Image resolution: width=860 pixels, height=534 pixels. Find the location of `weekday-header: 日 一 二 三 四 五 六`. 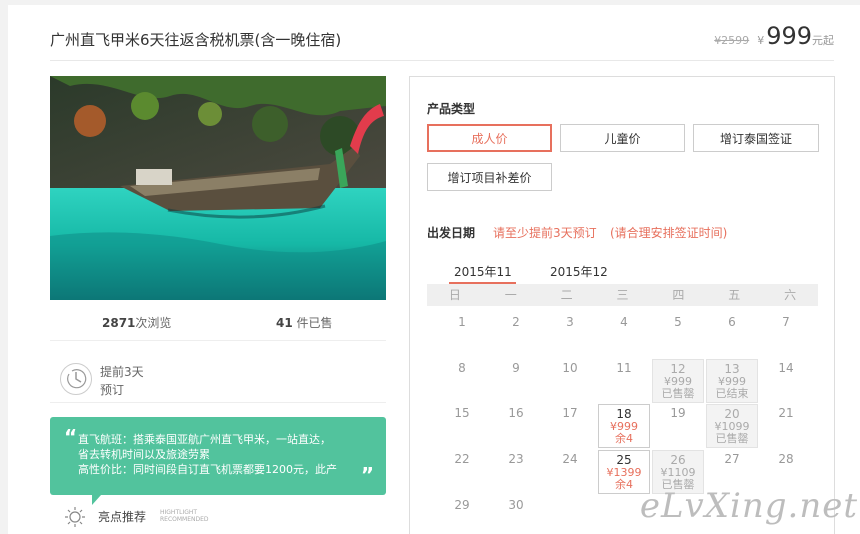

weekday-header: 日 一 二 三 四 五 六 is located at coordinates (622, 295).